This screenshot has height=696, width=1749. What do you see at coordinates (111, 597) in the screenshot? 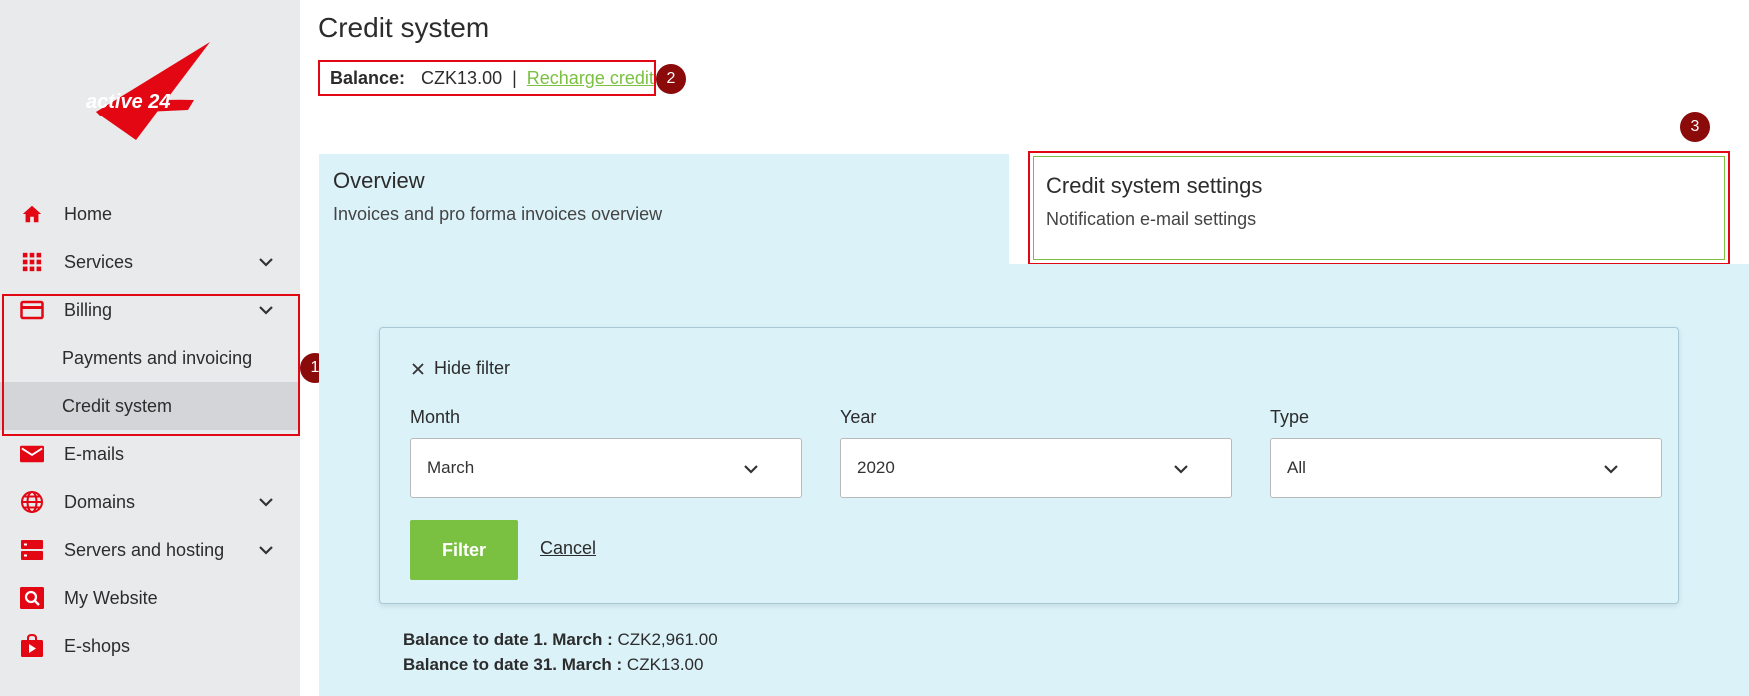
I see `sidebar-item-label: My Website` at bounding box center [111, 597].